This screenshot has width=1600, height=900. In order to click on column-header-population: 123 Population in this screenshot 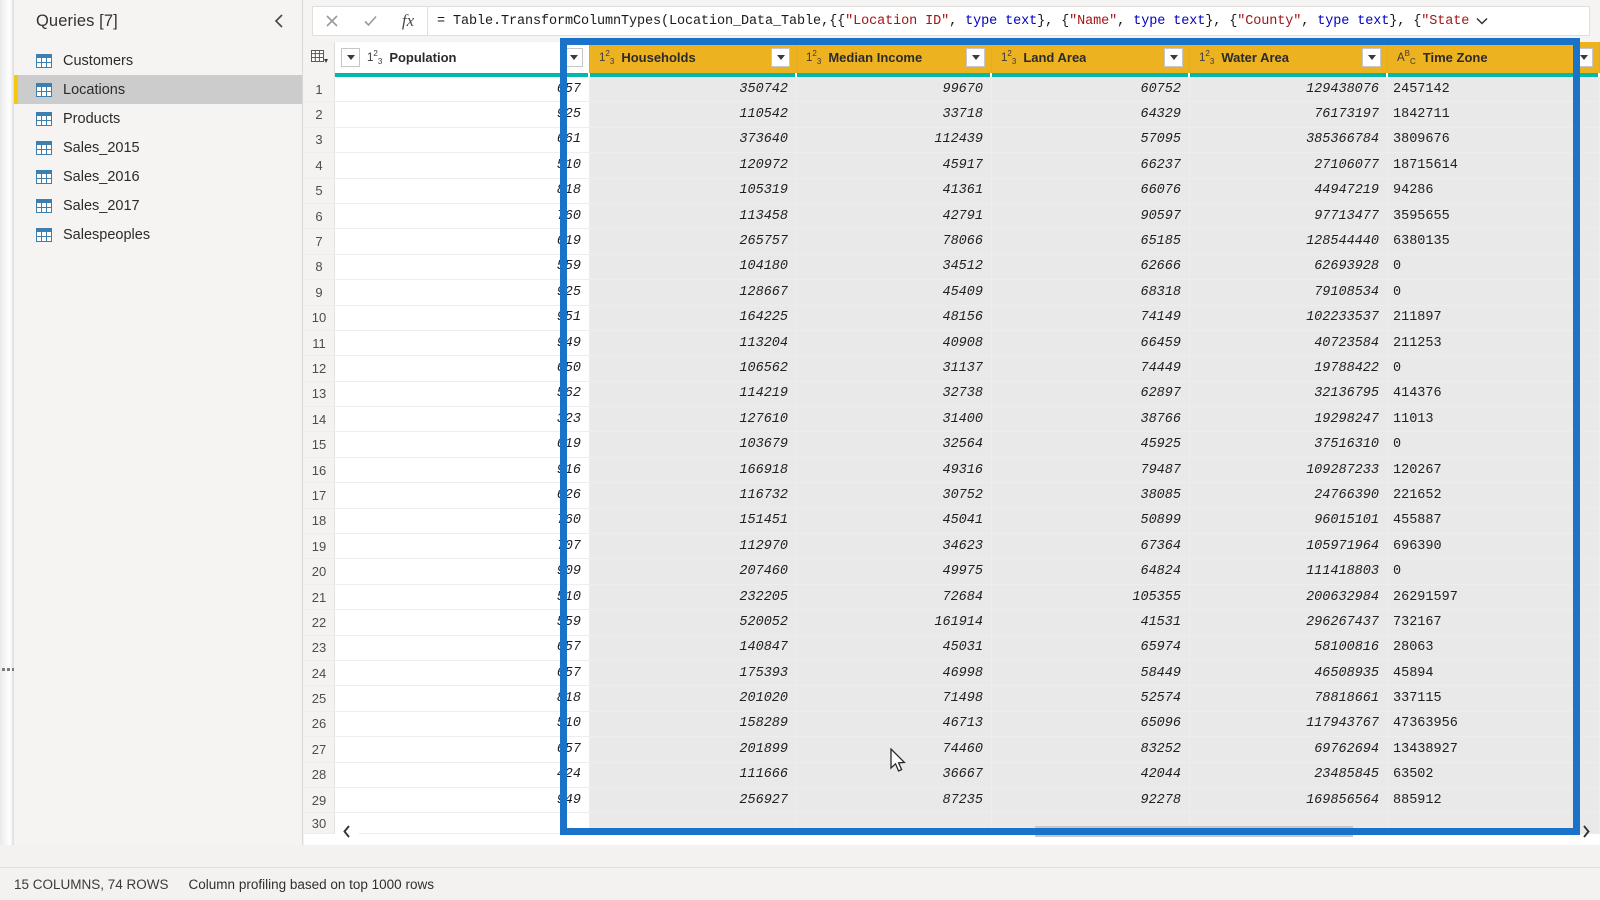, I will do `click(462, 57)`.